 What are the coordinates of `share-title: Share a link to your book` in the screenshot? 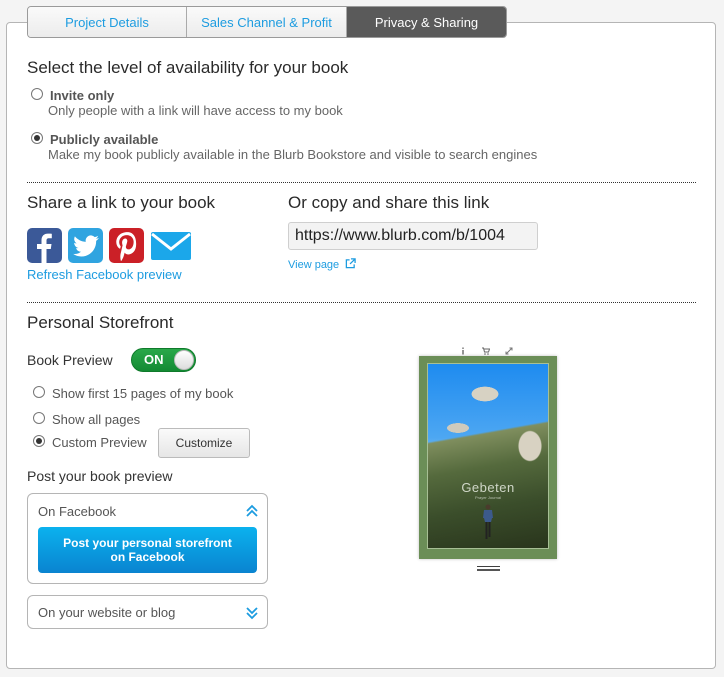 It's located at (121, 202).